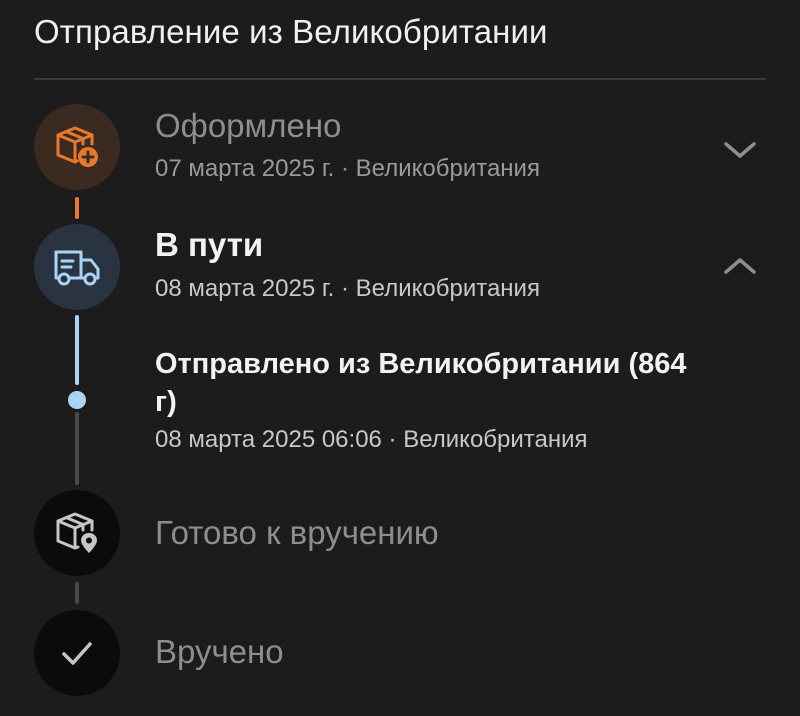 This screenshot has width=800, height=716. I want to click on step-registered-label: Оформлено, so click(248, 126).